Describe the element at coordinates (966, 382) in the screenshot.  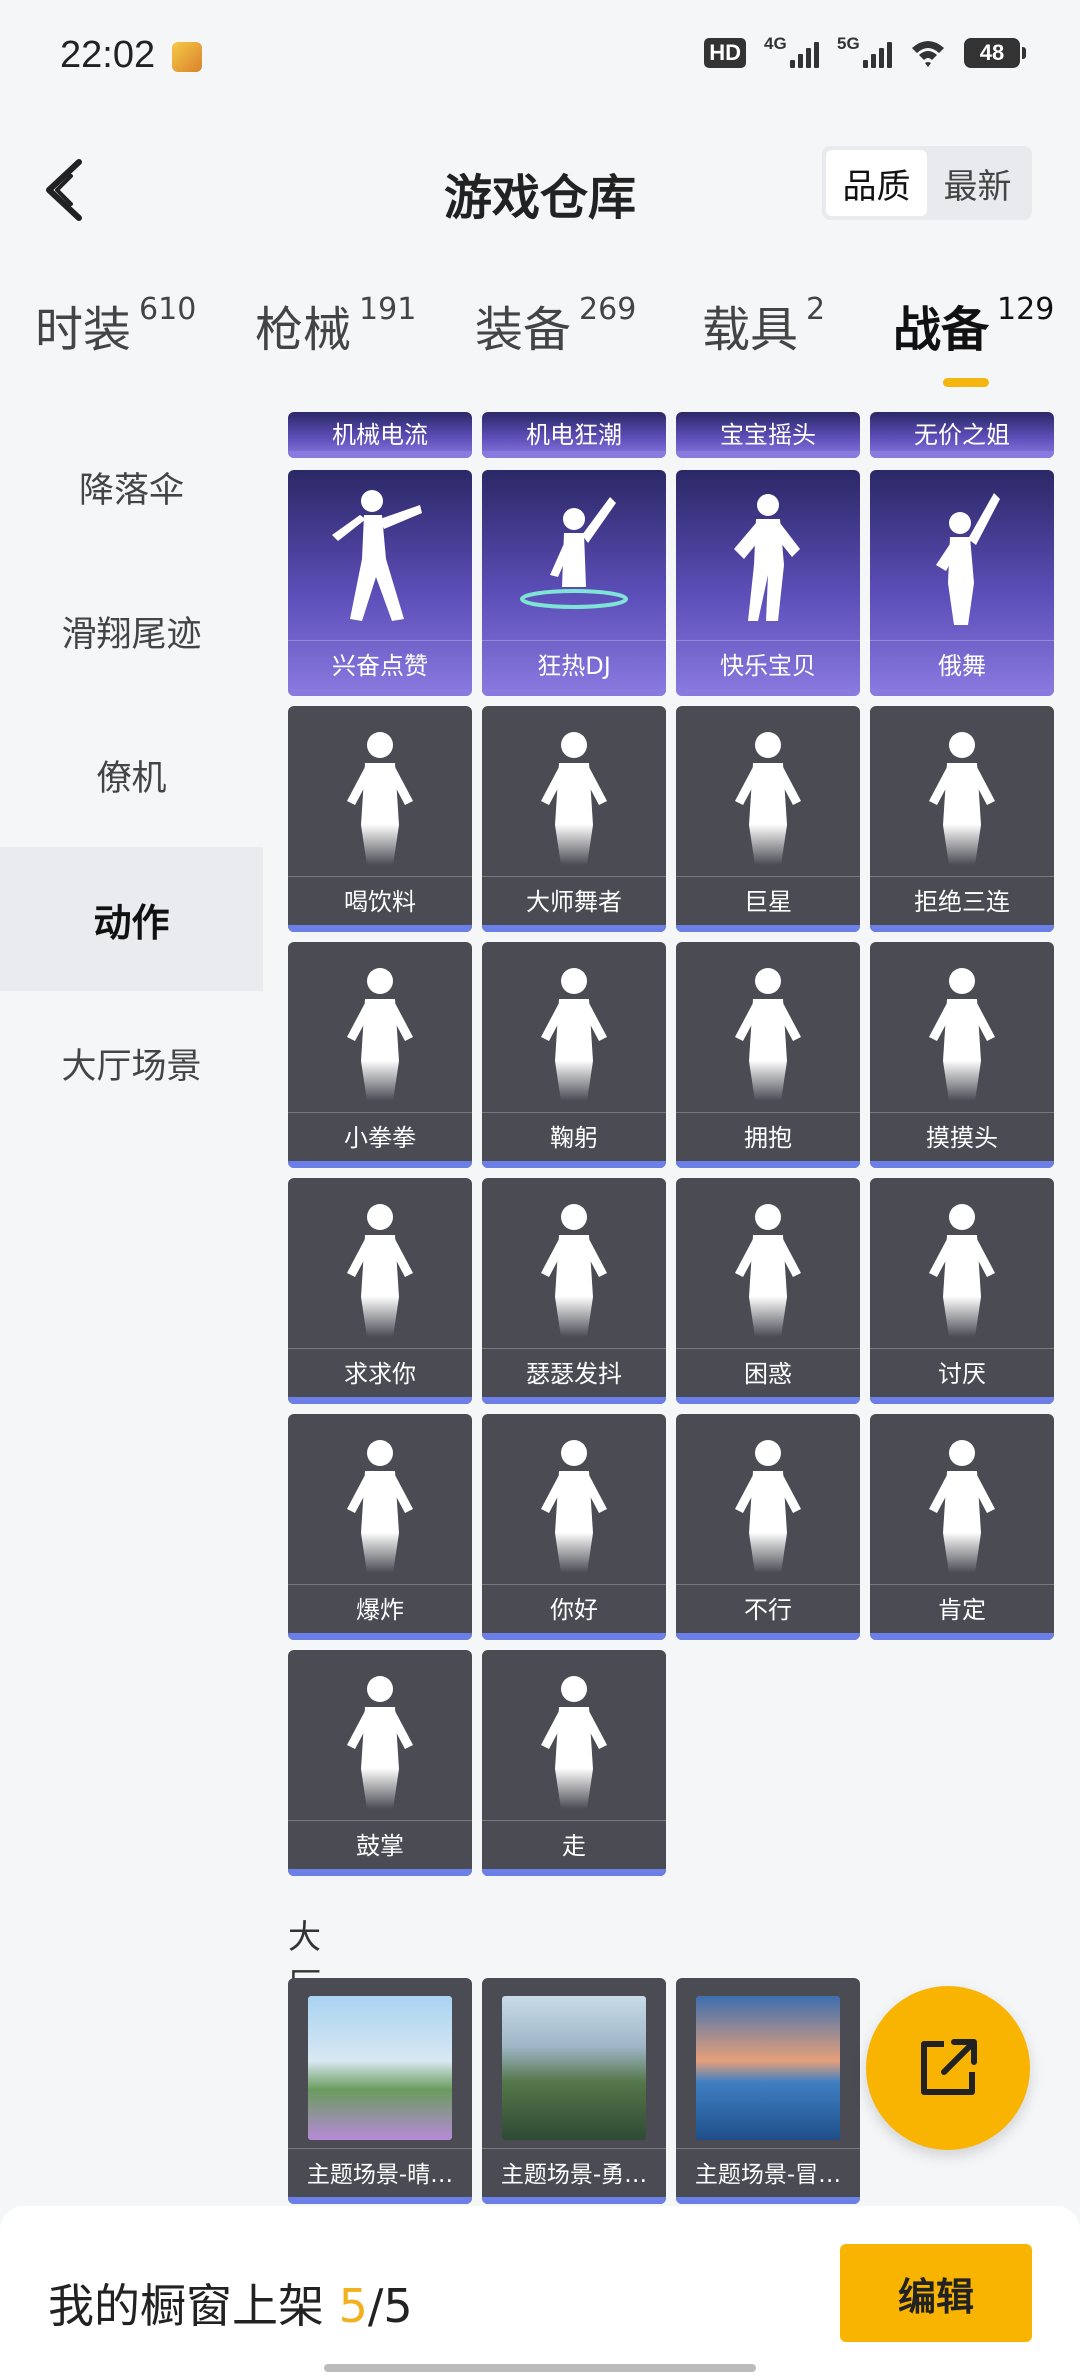
I see `active-tab-indicator` at that location.